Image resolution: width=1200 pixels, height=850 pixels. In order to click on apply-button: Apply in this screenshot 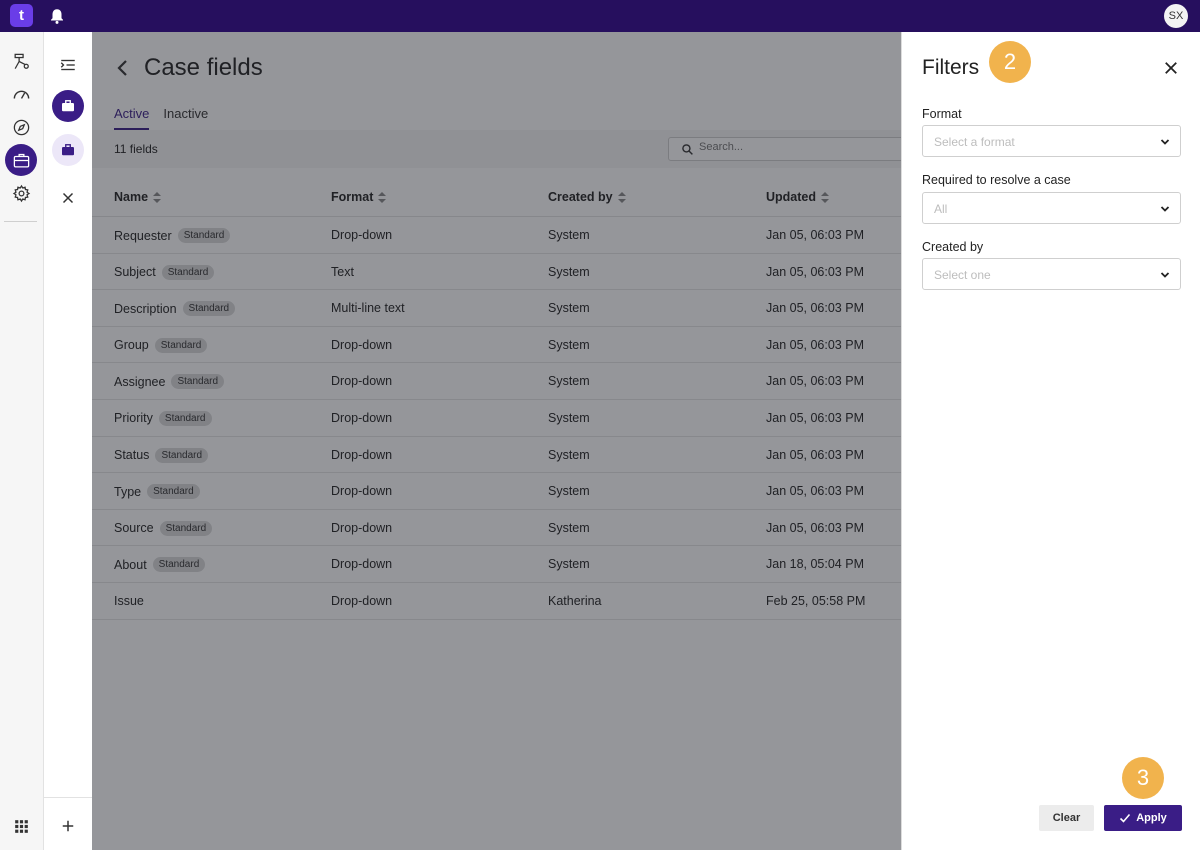, I will do `click(1143, 818)`.